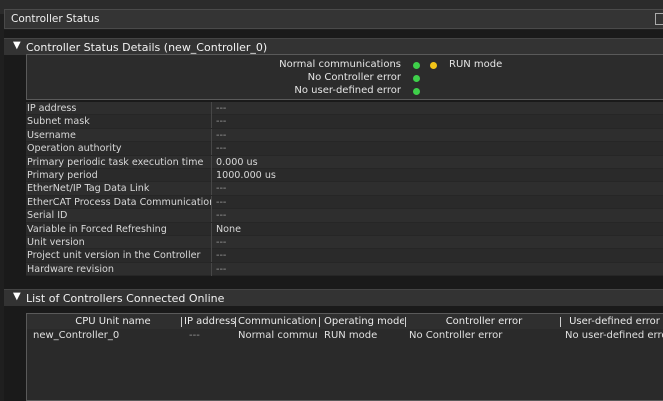 This screenshot has height=401, width=663. Describe the element at coordinates (344, 122) in the screenshot. I see `property-row: Subnet mask ---` at that location.